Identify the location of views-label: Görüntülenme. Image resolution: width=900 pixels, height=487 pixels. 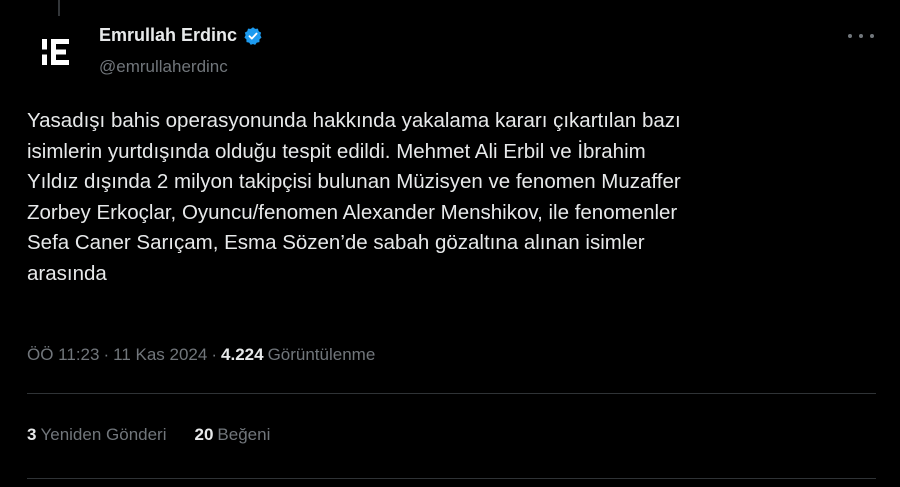
(321, 354).